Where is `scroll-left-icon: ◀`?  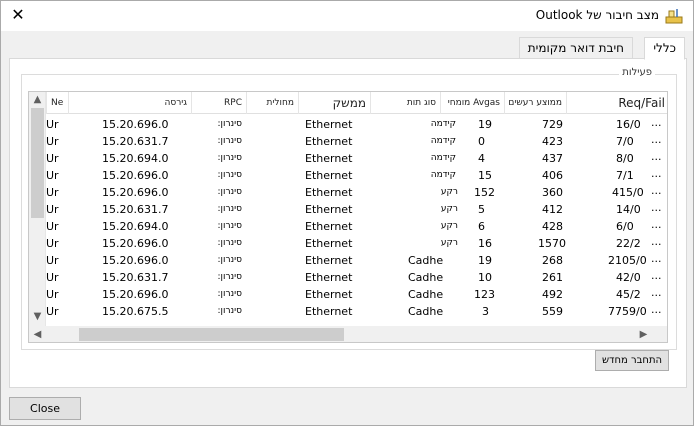
scroll-left-icon: ◀ is located at coordinates (37, 334).